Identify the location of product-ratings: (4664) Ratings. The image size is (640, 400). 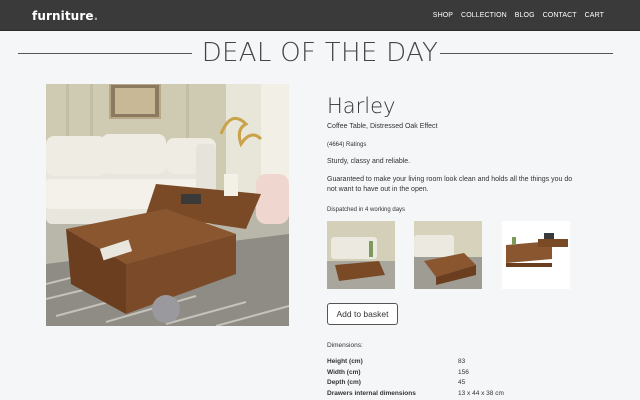
(346, 145).